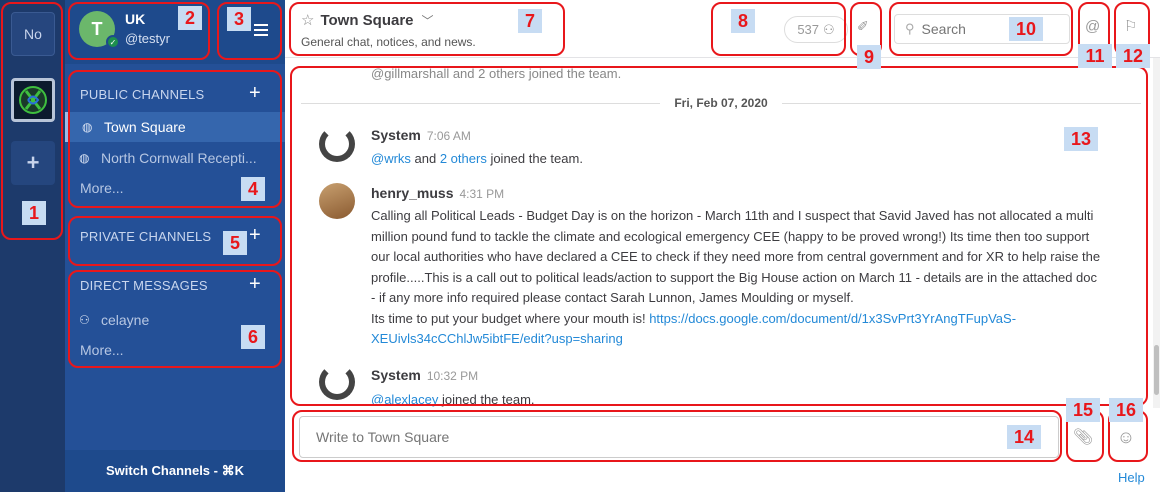 This screenshot has width=1160, height=492. I want to click on post-time: 4:31 PM, so click(481, 194).